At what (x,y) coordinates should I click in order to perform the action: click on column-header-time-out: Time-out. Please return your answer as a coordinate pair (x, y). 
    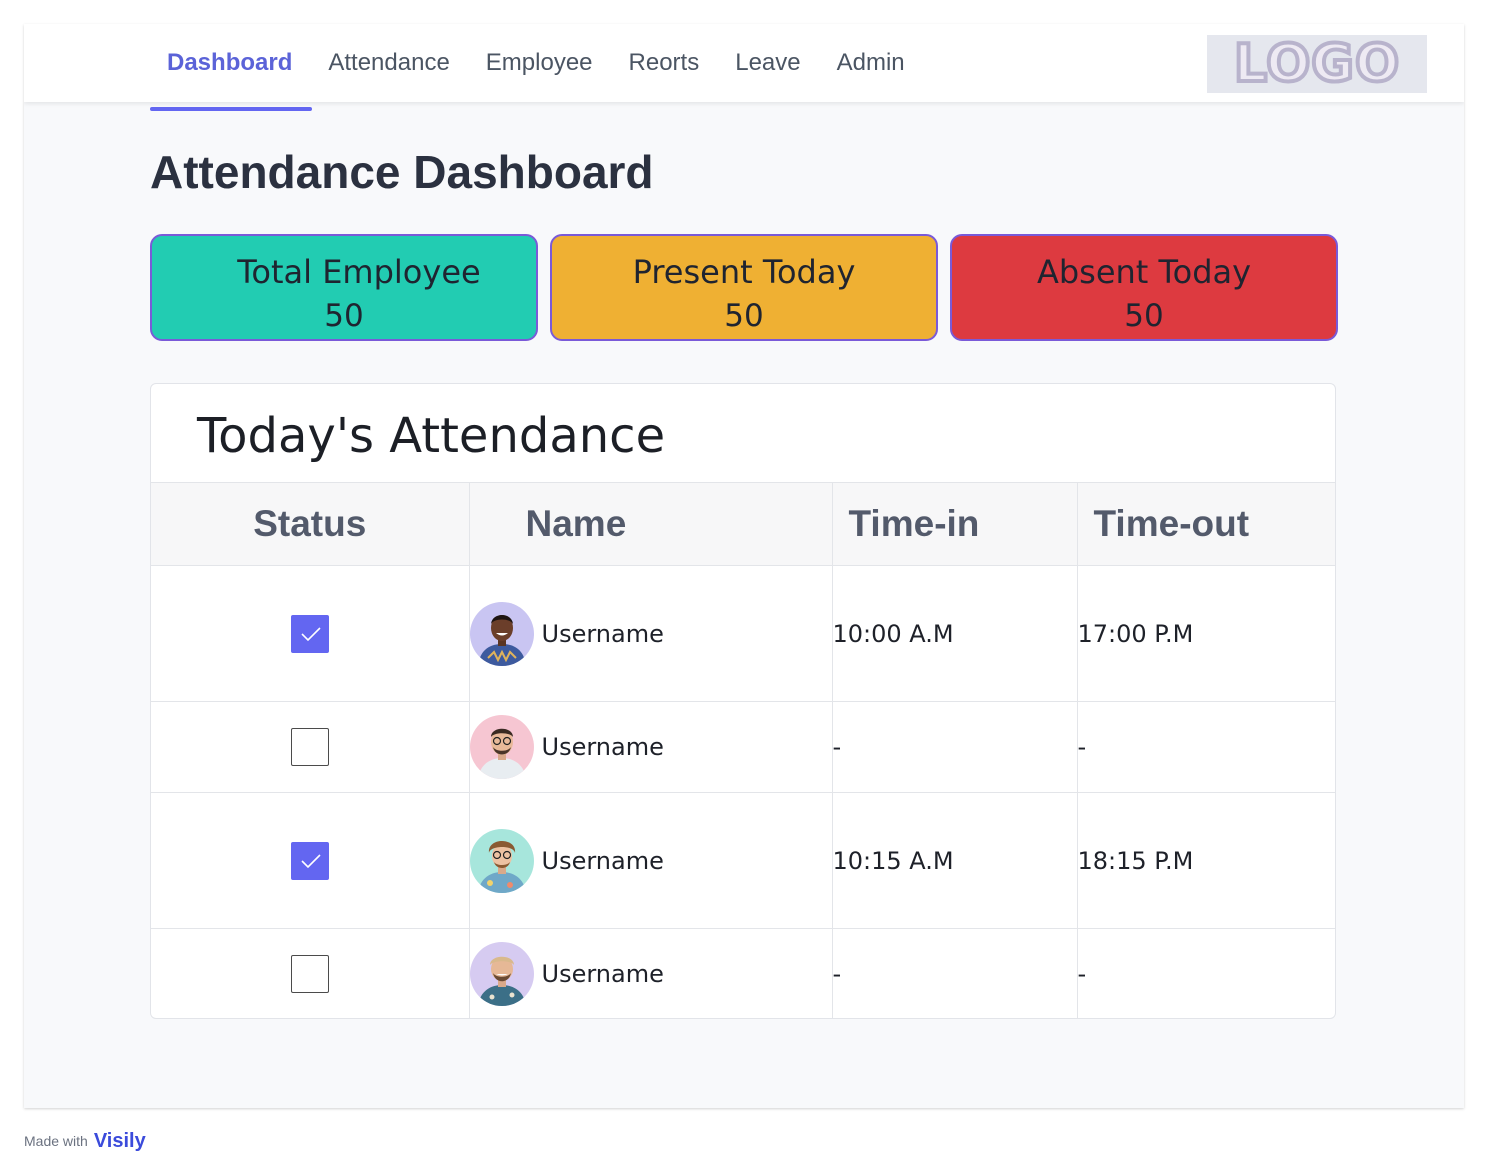
    Looking at the image, I should click on (1205, 524).